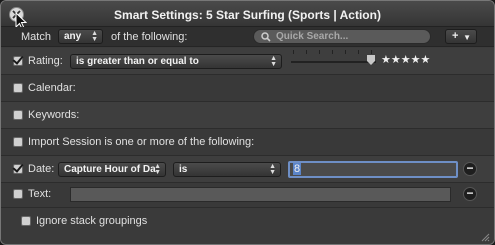 Image resolution: width=495 pixels, height=245 pixels. I want to click on remove-text-rule-button: −, so click(470, 194).